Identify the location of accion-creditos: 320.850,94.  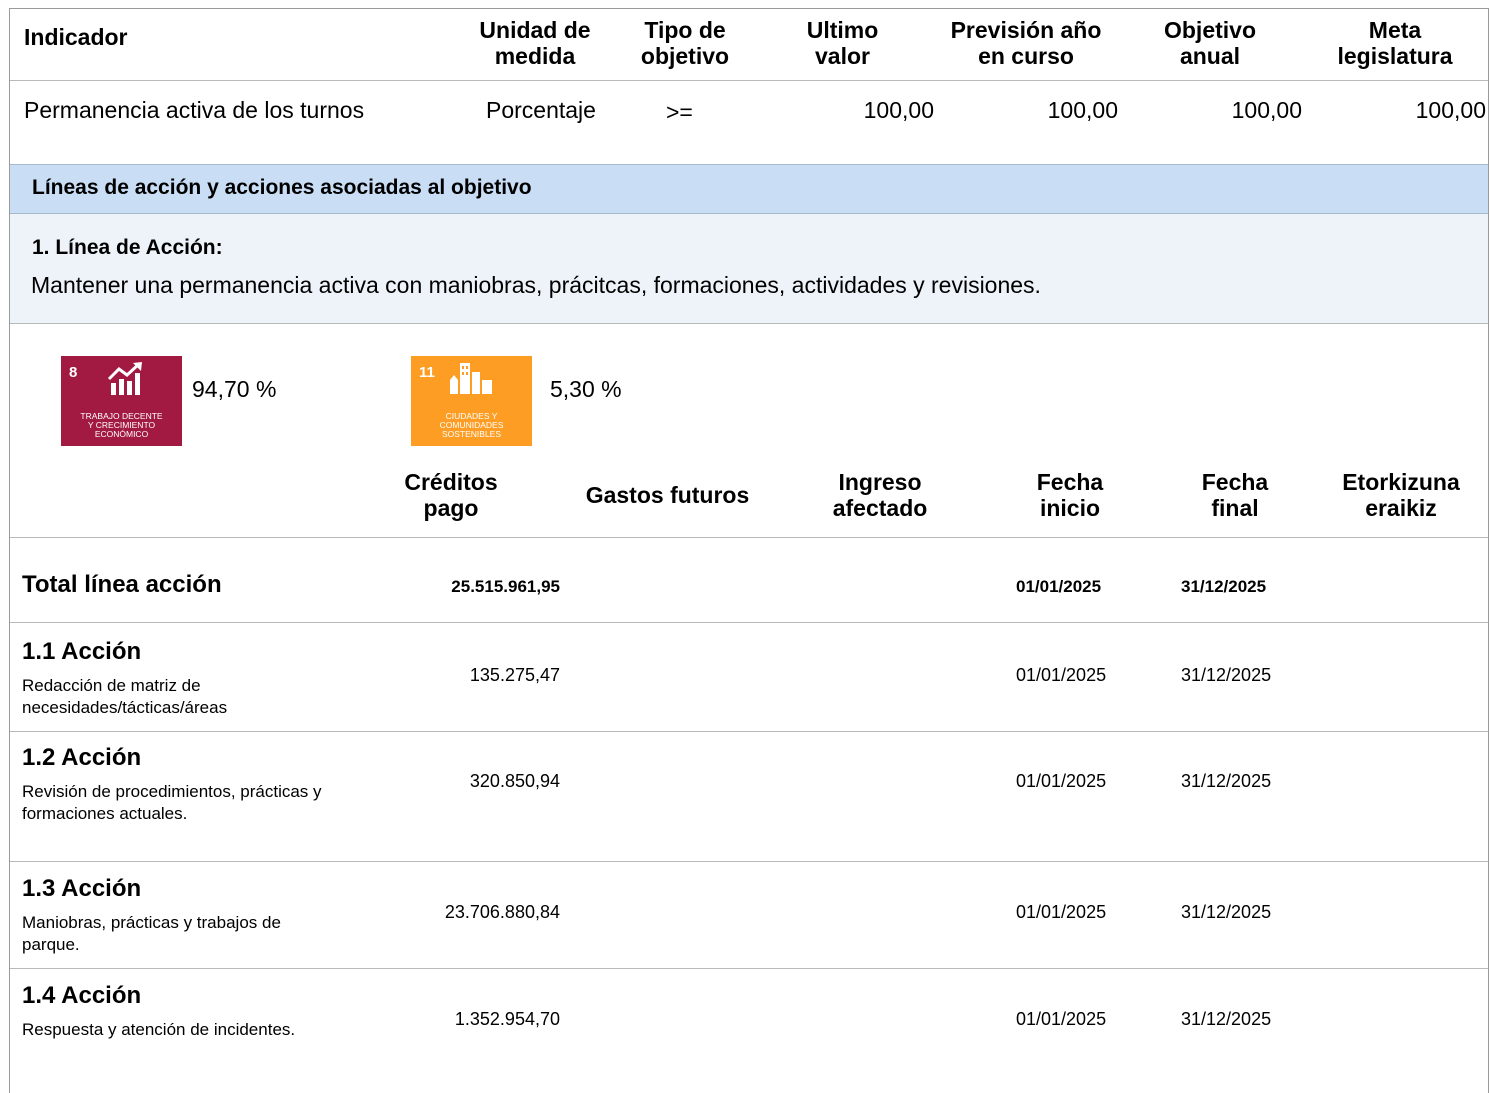
(514, 781).